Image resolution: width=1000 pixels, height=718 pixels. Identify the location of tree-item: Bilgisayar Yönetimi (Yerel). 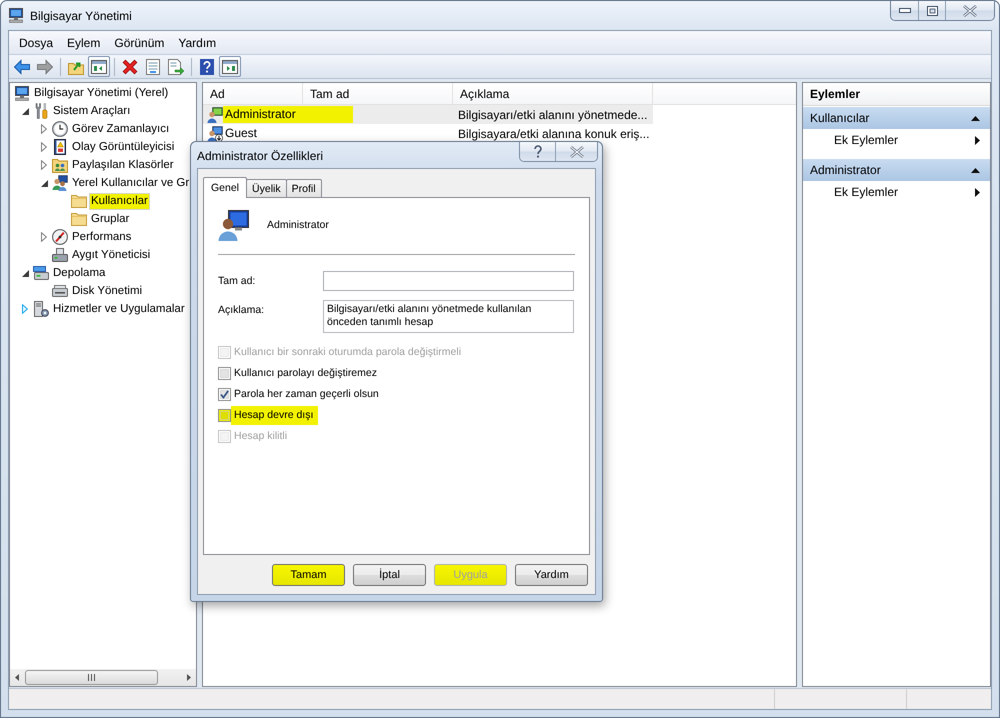
(101, 93).